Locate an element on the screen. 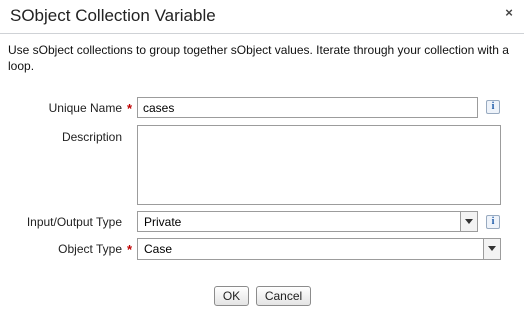  object-type-label: Object Type is located at coordinates (90, 249).